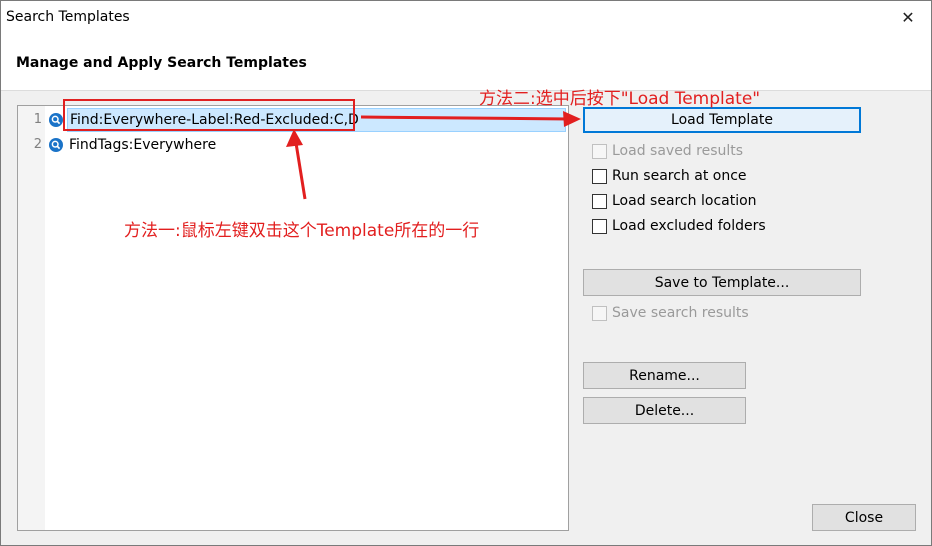 The image size is (932, 546). What do you see at coordinates (466, 62) in the screenshot?
I see `dialog-header: Manage and Apply Search Templates` at bounding box center [466, 62].